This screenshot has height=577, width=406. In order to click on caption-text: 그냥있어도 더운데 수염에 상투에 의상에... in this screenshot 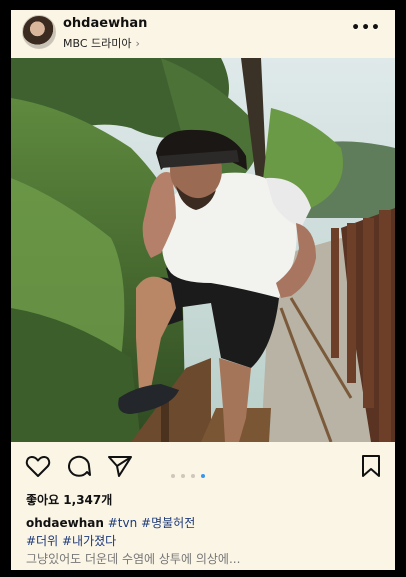, I will do `click(133, 559)`.